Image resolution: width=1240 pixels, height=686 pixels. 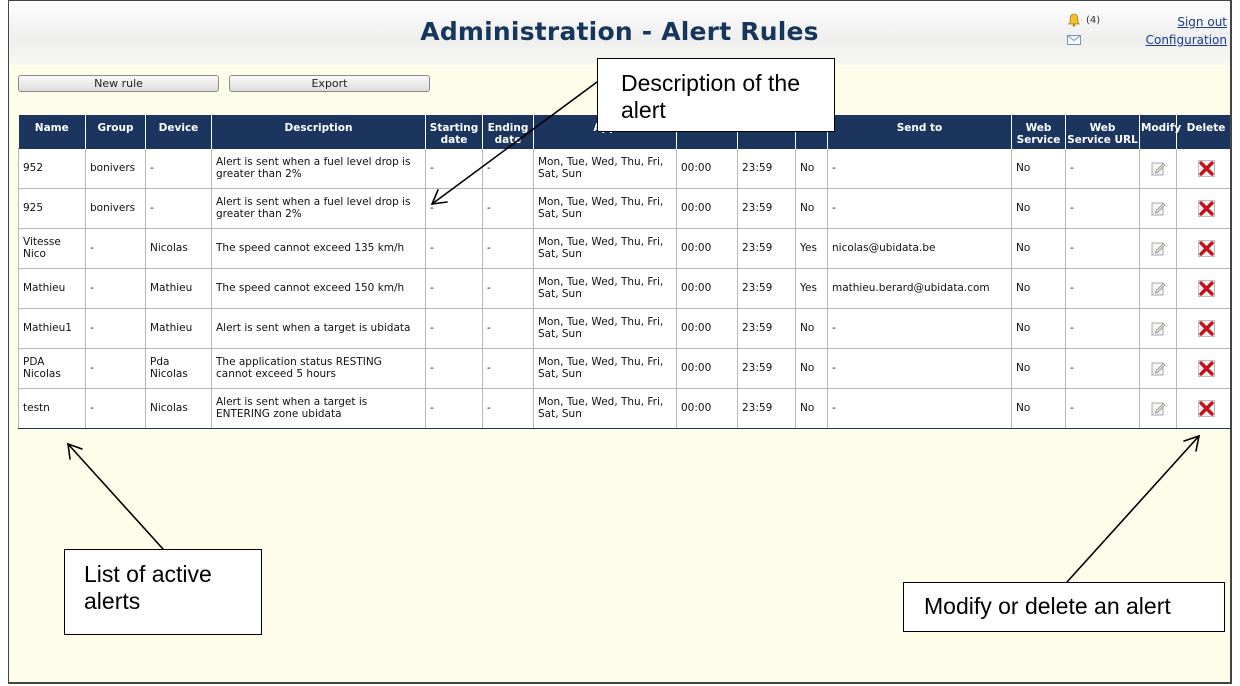 What do you see at coordinates (52, 368) in the screenshot?
I see `cell-name: PDA Nicolas` at bounding box center [52, 368].